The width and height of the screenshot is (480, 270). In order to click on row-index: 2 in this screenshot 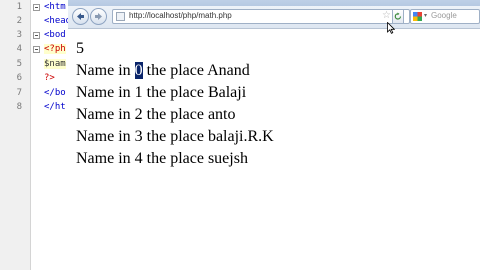, I will do `click(138, 114)`.